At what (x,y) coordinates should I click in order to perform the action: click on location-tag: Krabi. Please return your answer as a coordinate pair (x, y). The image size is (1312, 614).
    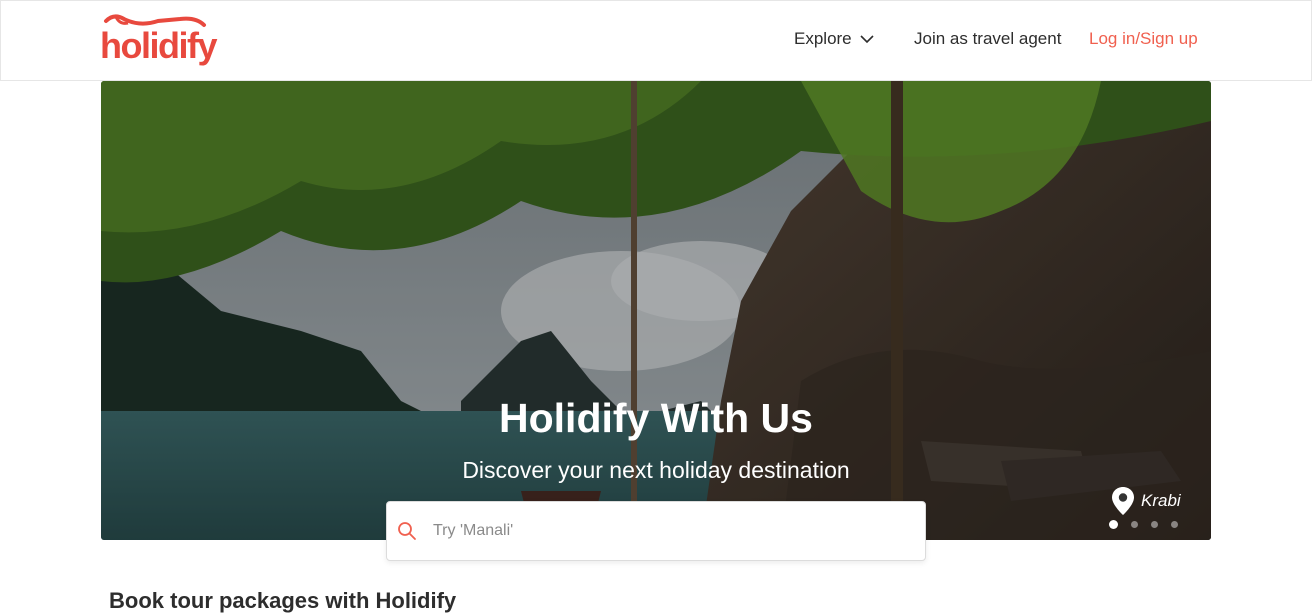
    Looking at the image, I should click on (1146, 501).